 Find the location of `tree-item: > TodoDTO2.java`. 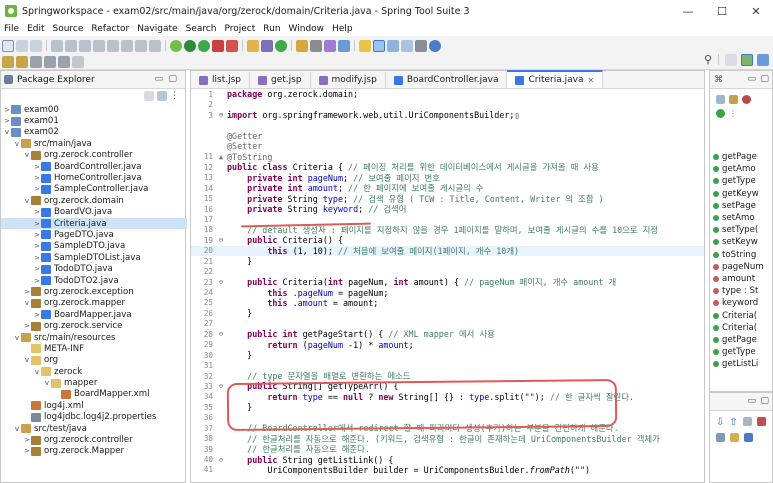

tree-item: > TodoDTO2.java is located at coordinates (94, 280).